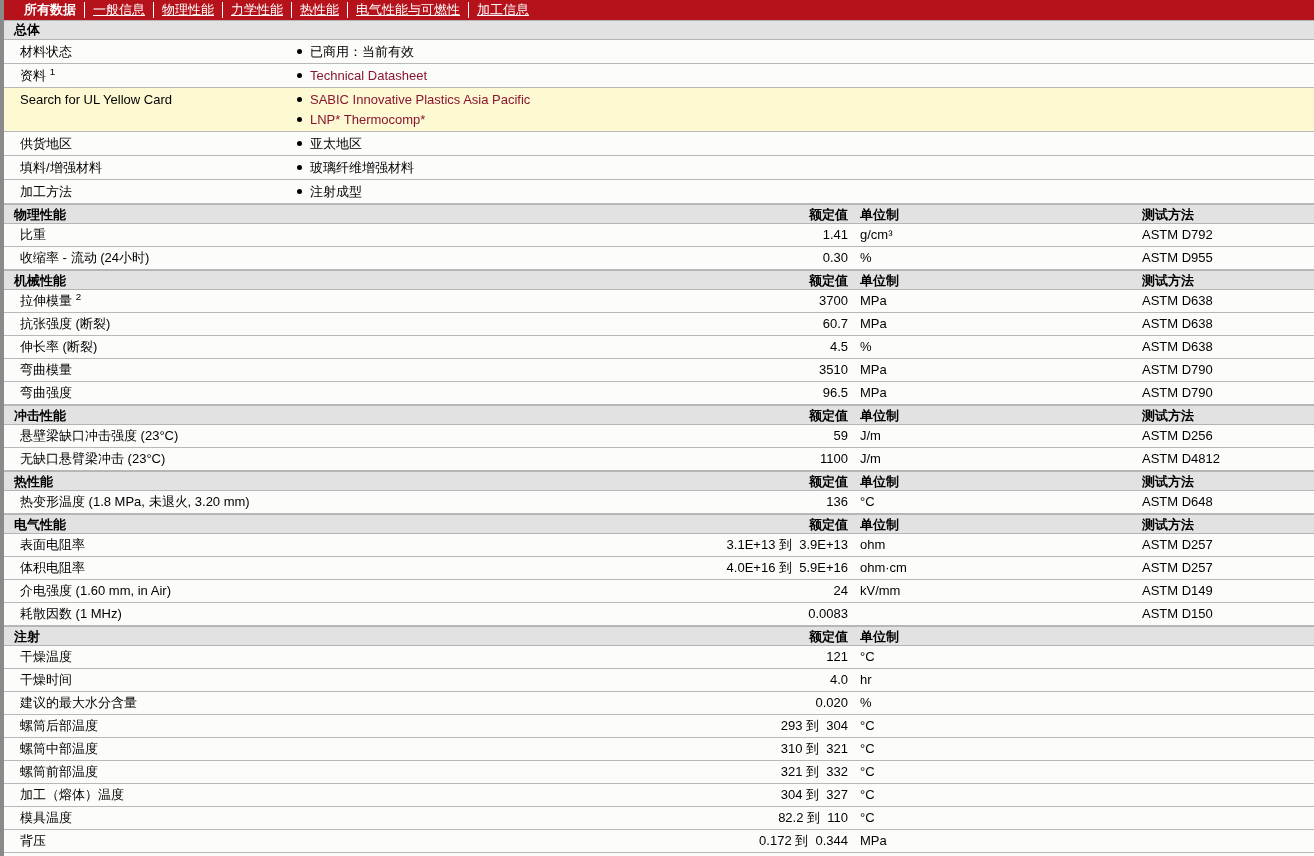 Image resolution: width=1314 pixels, height=856 pixels. What do you see at coordinates (39, 281) in the screenshot?
I see `section-title: 机械性能` at bounding box center [39, 281].